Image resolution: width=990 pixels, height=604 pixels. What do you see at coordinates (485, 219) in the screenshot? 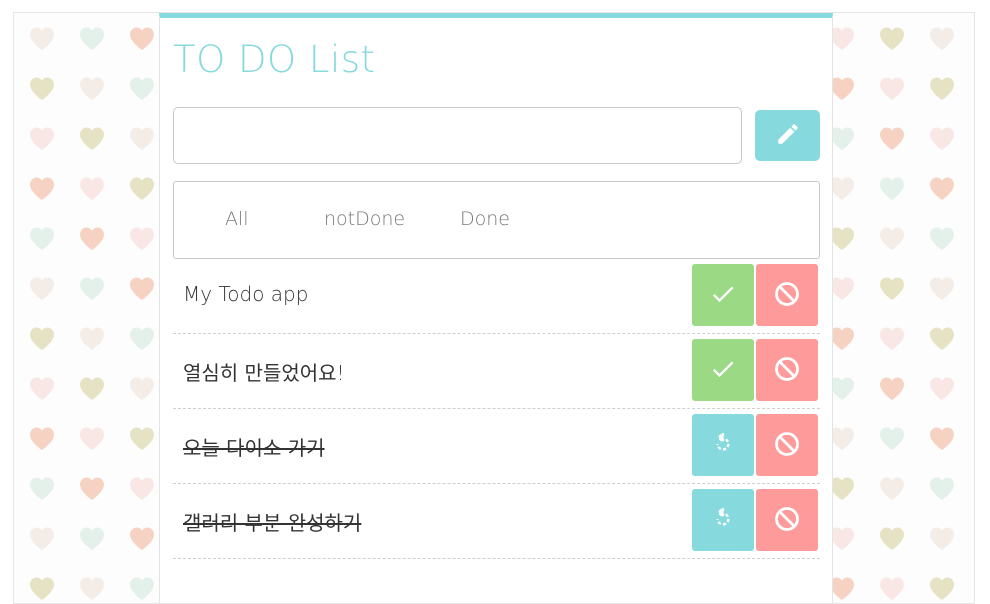
I see `filter-done: Done` at bounding box center [485, 219].